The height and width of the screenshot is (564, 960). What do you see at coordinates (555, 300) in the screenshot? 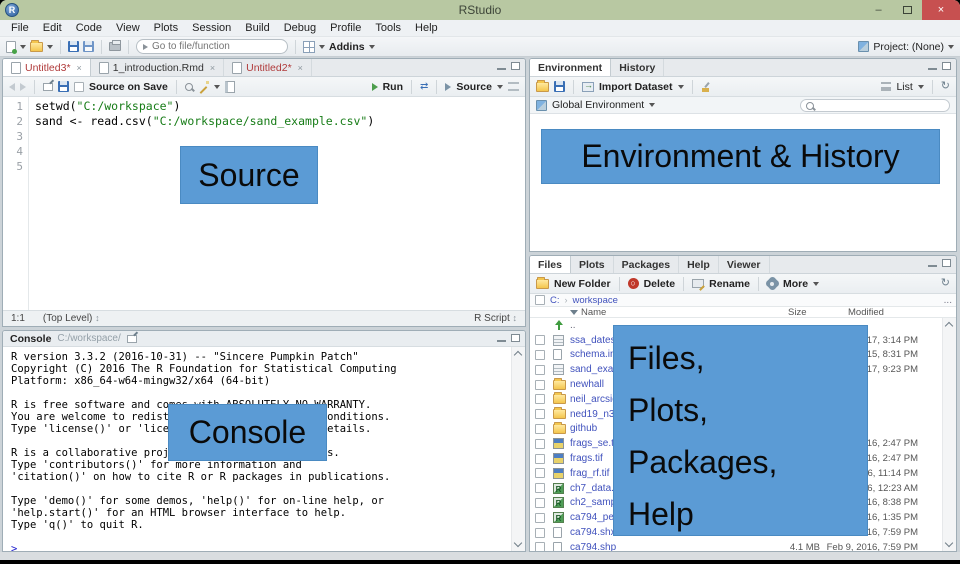
I see `breadcrumb-drive: C:` at bounding box center [555, 300].